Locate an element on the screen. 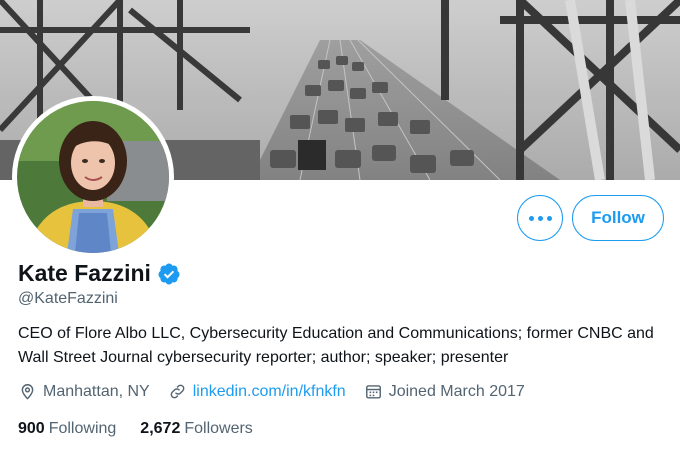 This screenshot has height=450, width=680. followers-stat: 2,672 Followers is located at coordinates (196, 429).